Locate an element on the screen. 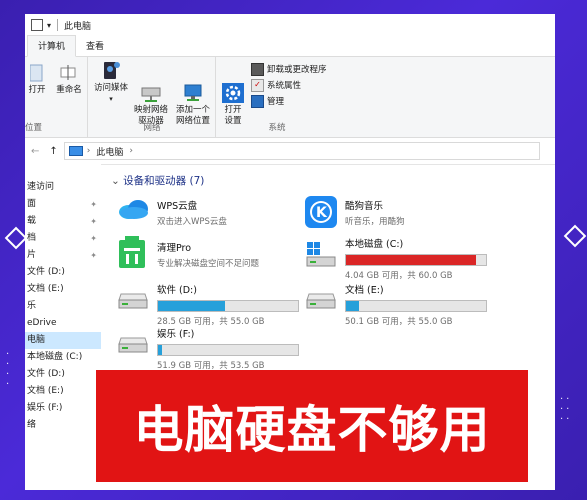 This screenshot has width=587, height=500. app-item-kugou: K 酷狗音乐 听音乐，用酷狗 is located at coordinates (355, 212).